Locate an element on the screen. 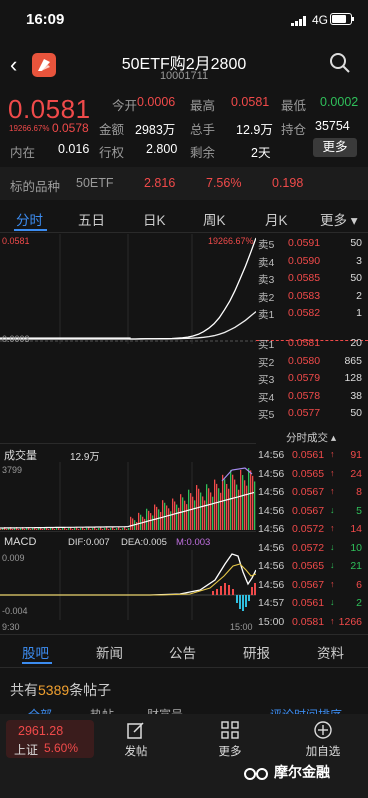  bid-row: 买3 0.0579 128 is located at coordinates (310, 379).